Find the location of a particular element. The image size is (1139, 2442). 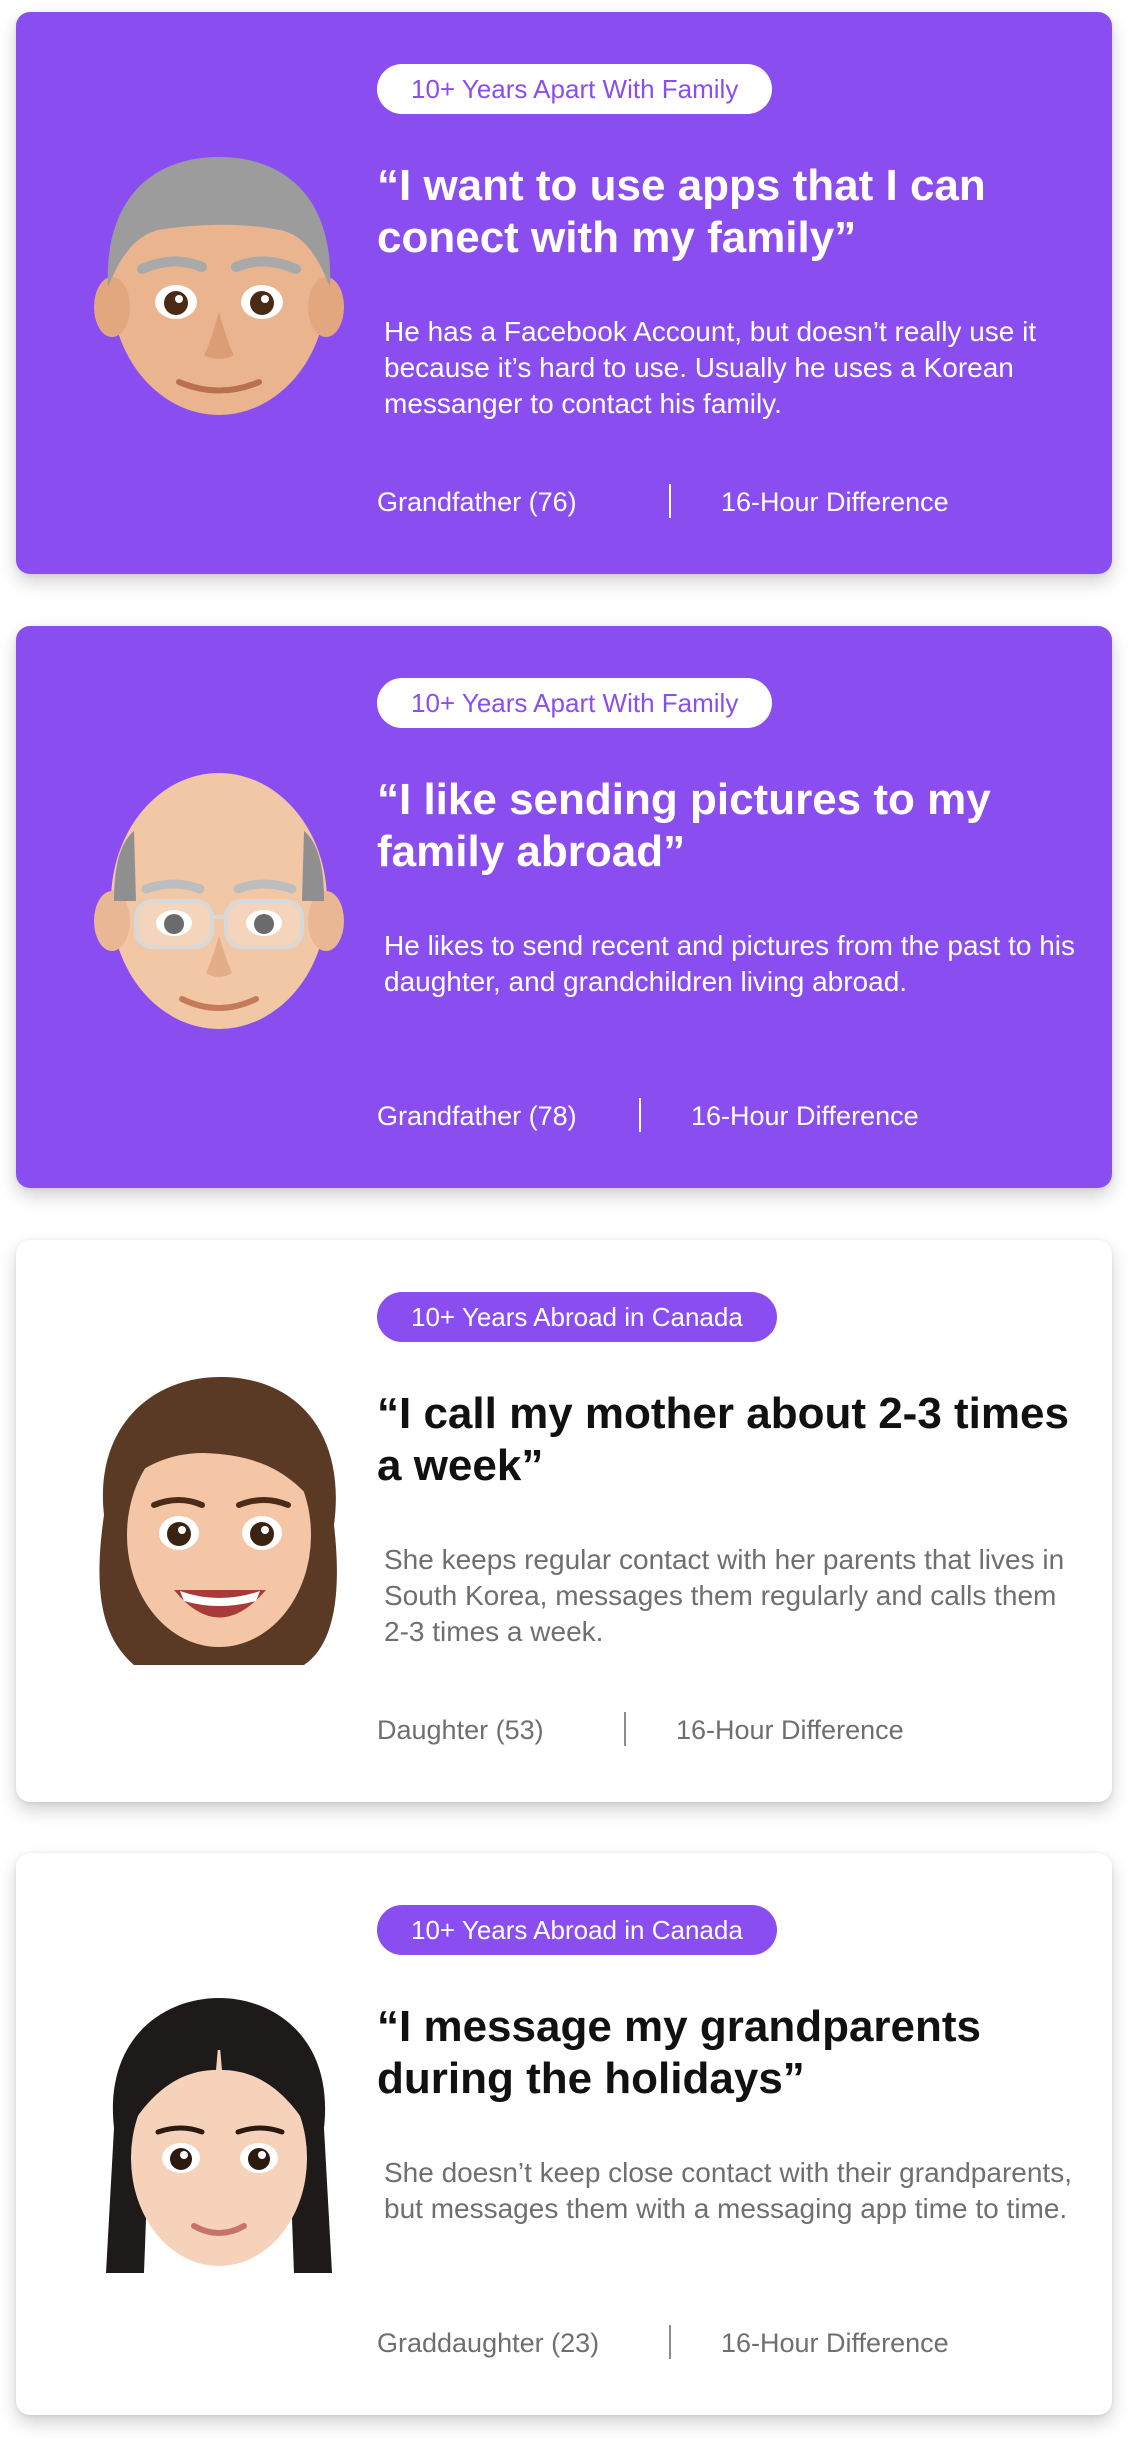

bald-grandfather-memoji-icon is located at coordinates (219, 906).